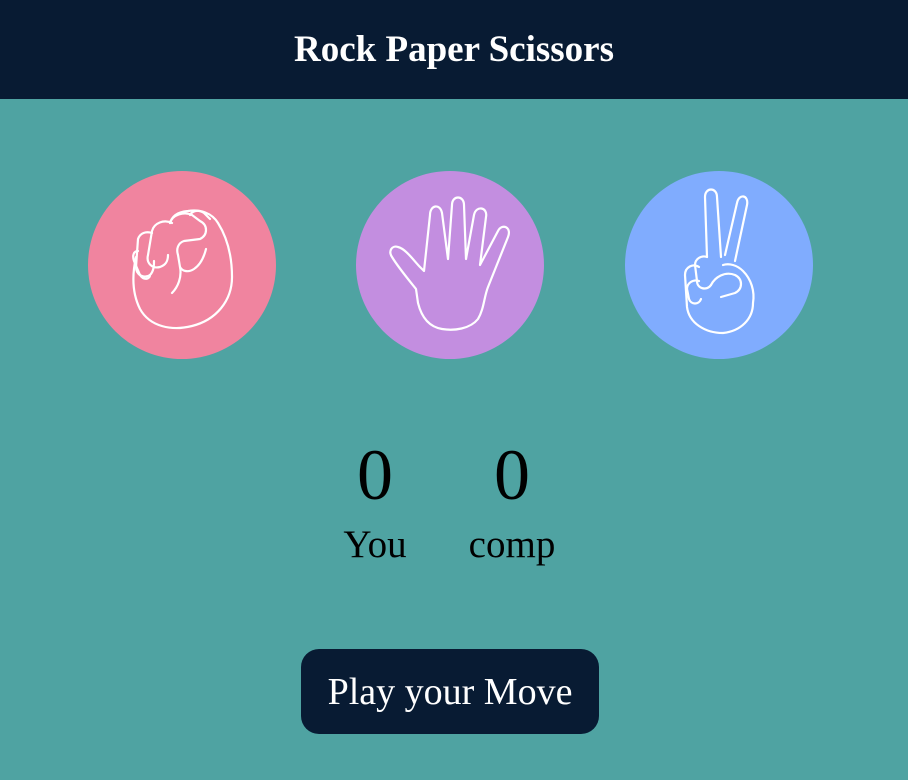  What do you see at coordinates (450, 691) in the screenshot?
I see `play-move-button: Play your Move` at bounding box center [450, 691].